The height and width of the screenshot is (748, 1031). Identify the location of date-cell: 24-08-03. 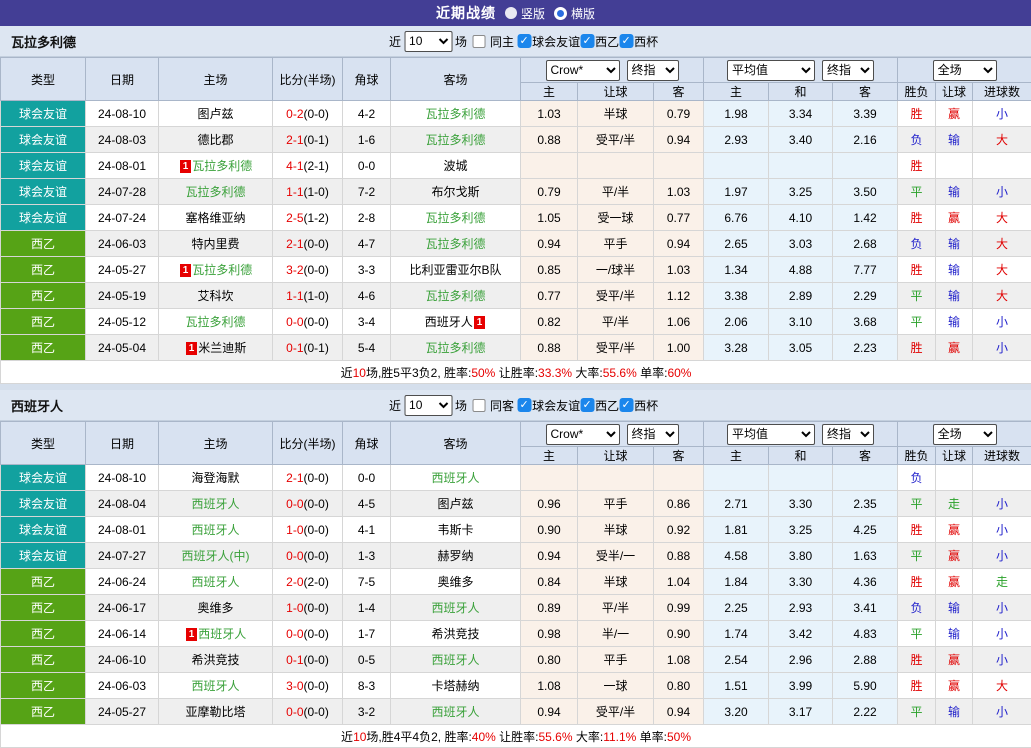
(122, 140).